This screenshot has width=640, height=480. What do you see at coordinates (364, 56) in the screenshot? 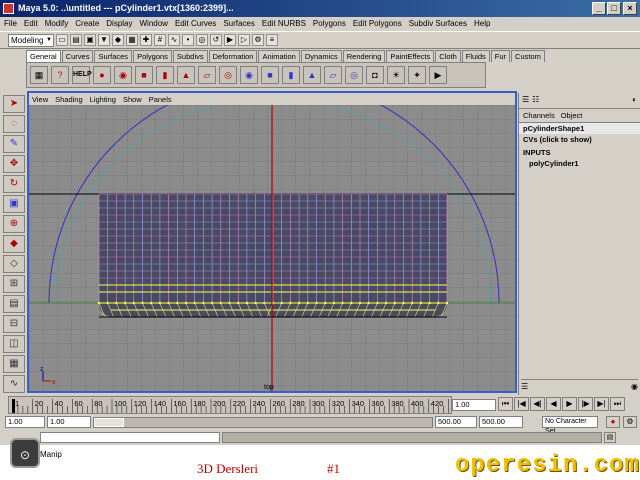
I see `shelf-tab-rendering: Rendering` at bounding box center [364, 56].